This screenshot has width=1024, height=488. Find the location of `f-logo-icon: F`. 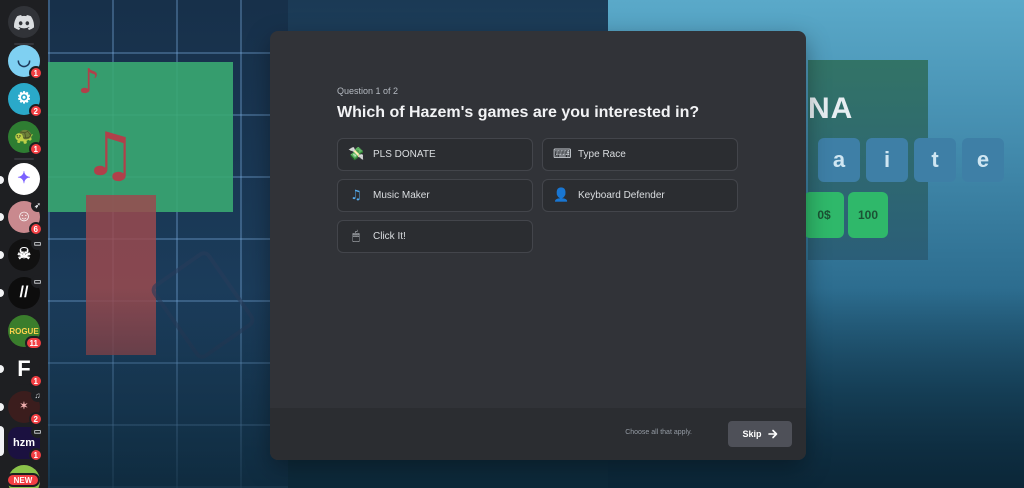

f-logo-icon: F is located at coordinates (24, 368).